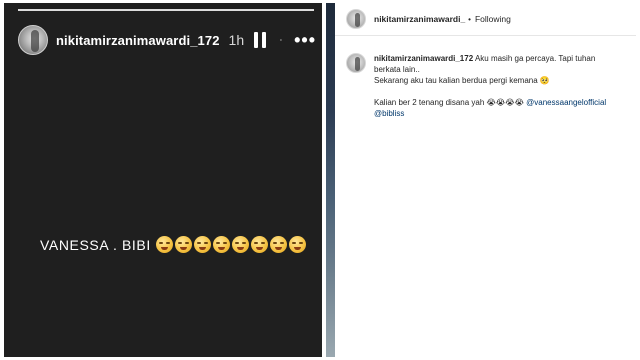 The height and width of the screenshot is (360, 640). I want to click on header-divider, so click(485, 35).